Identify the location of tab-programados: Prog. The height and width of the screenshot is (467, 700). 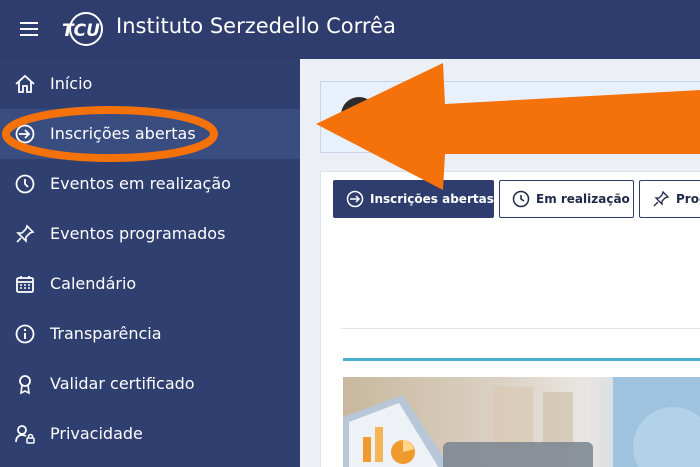
(669, 199).